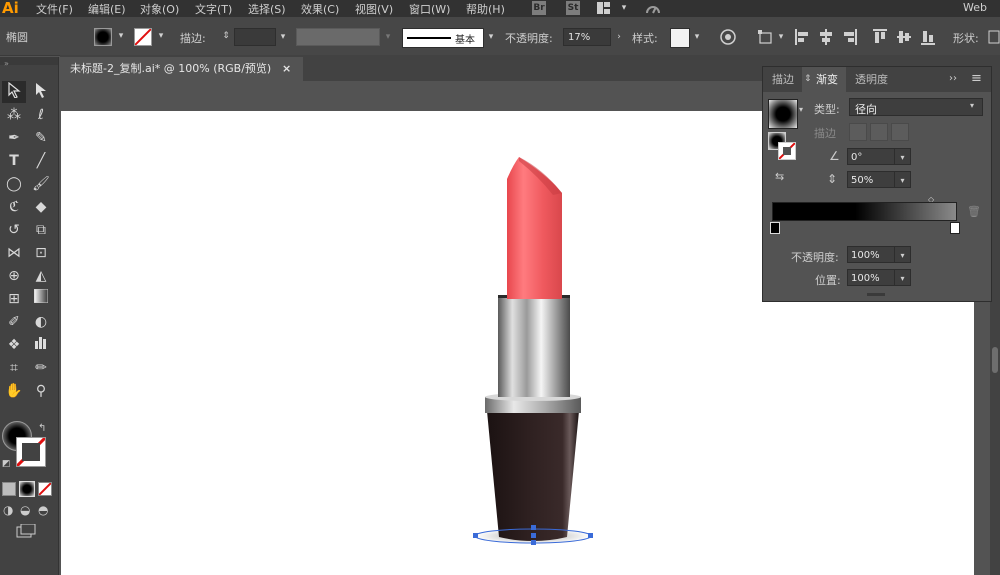 The height and width of the screenshot is (575, 1000). I want to click on panel-resize-grip, so click(876, 294).